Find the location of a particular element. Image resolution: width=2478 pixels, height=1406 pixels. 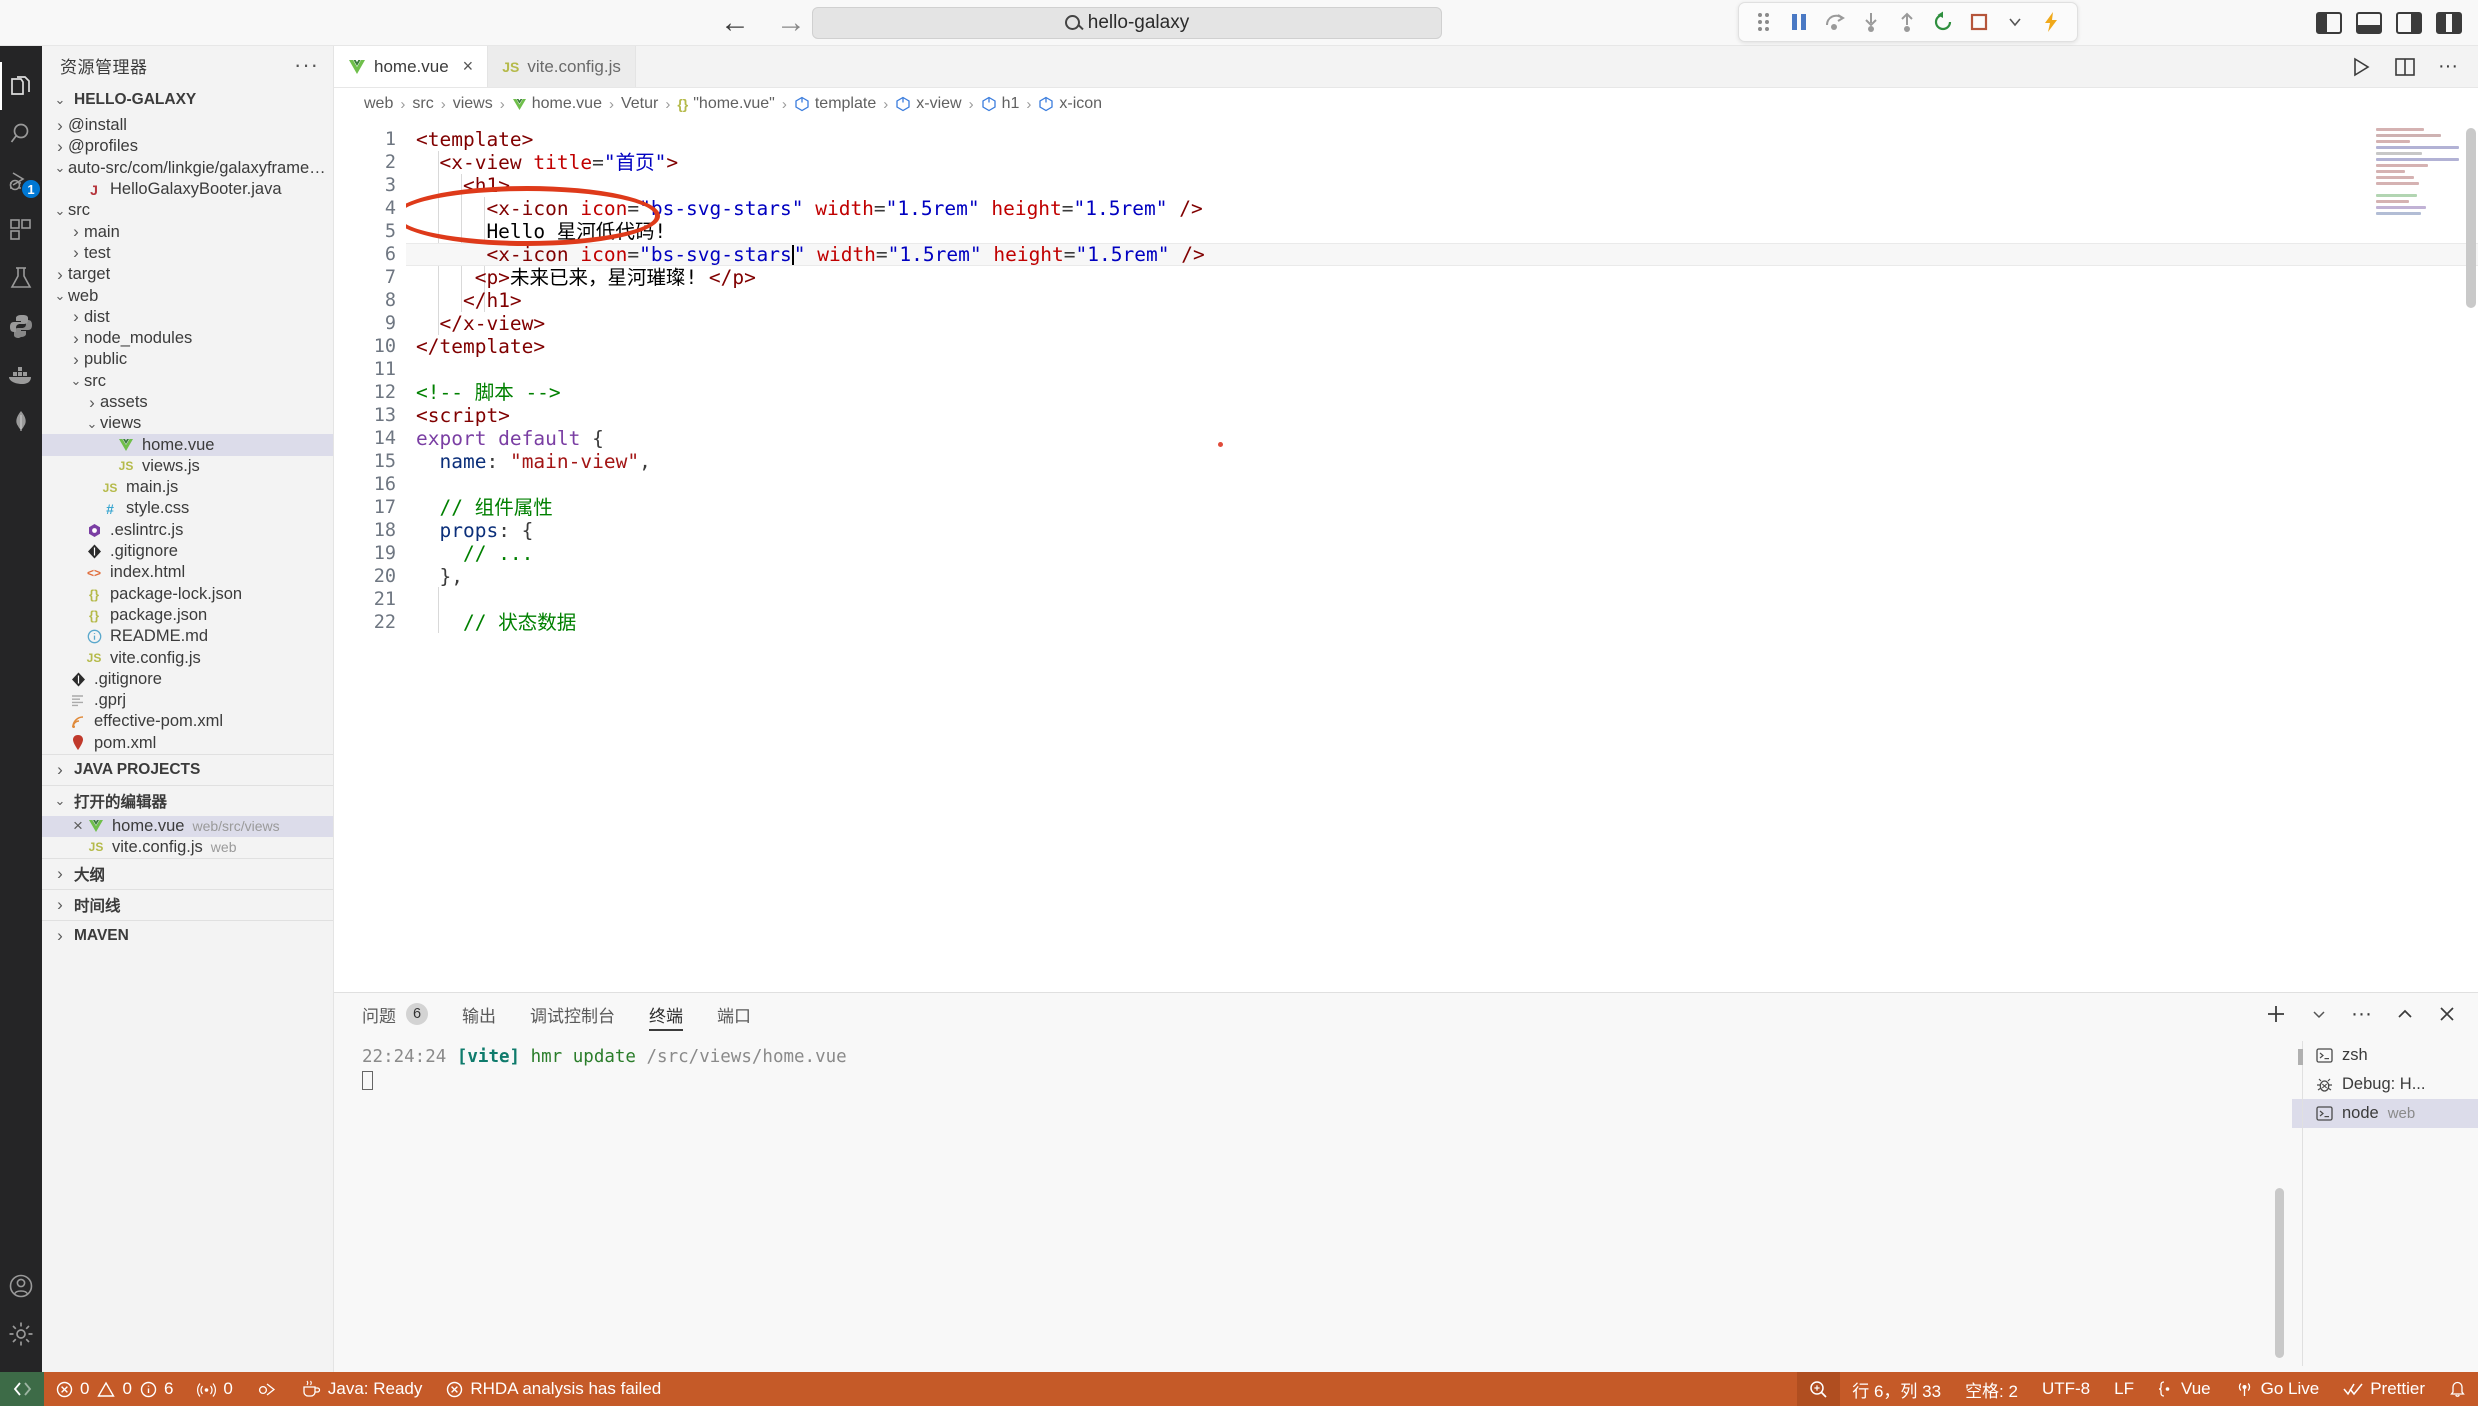

tree-file-item: README.md is located at coordinates (187, 636).